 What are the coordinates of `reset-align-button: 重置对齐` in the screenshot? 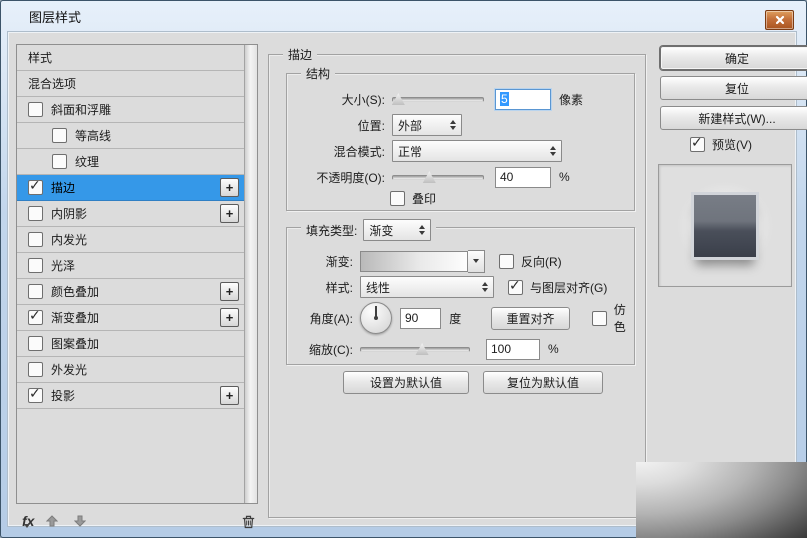 It's located at (530, 318).